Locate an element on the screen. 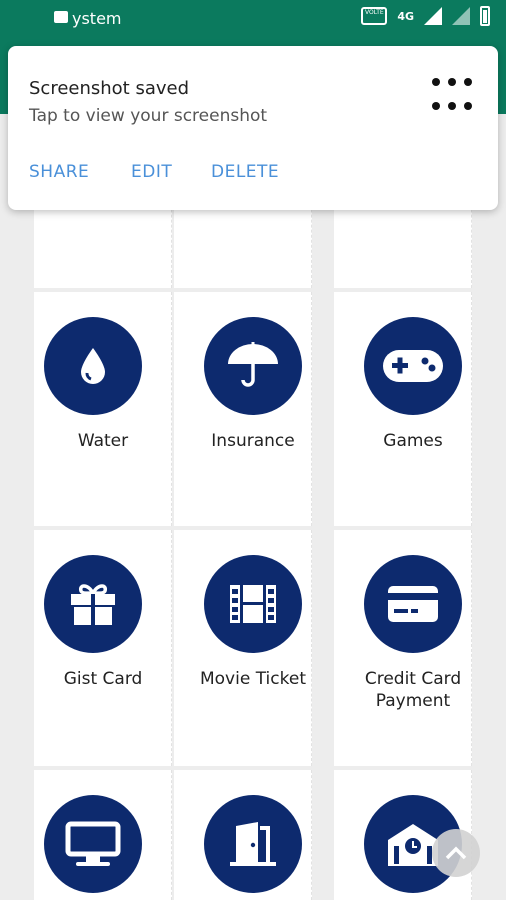 The height and width of the screenshot is (900, 506). item-label: Gist Card is located at coordinates (103, 679).